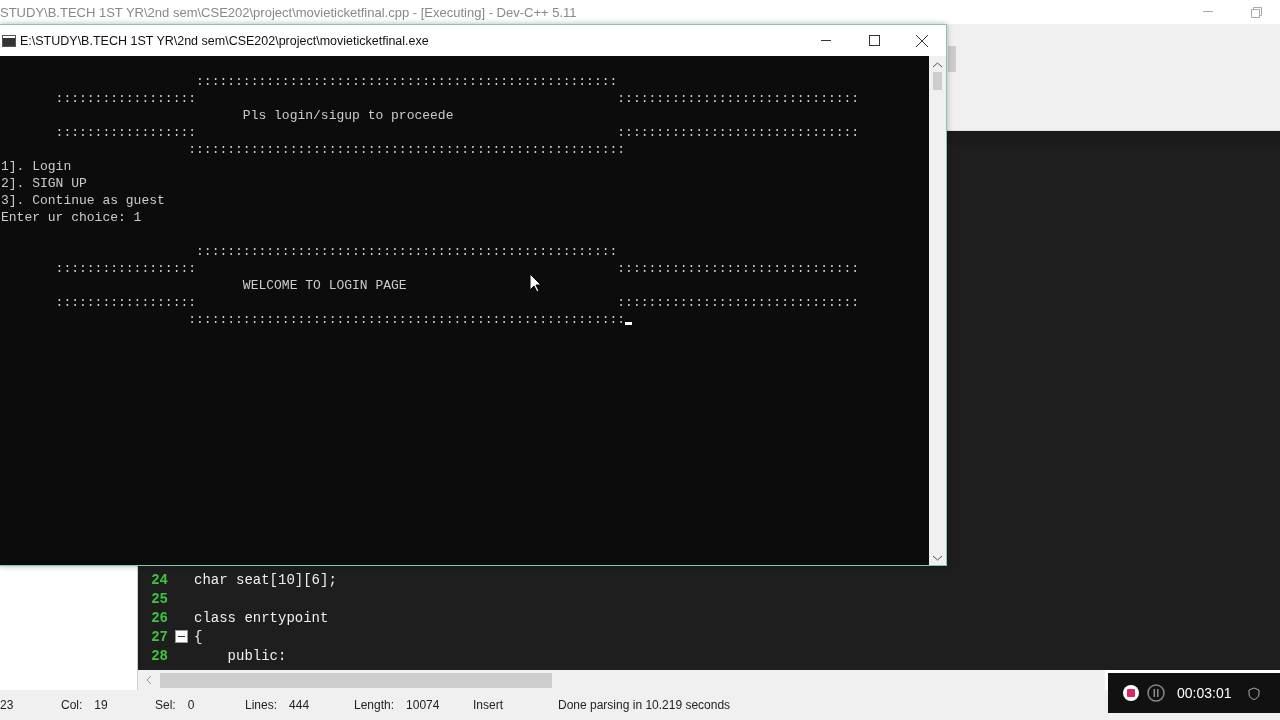 The height and width of the screenshot is (720, 1280). What do you see at coordinates (159, 598) in the screenshot?
I see `line-number: 25` at bounding box center [159, 598].